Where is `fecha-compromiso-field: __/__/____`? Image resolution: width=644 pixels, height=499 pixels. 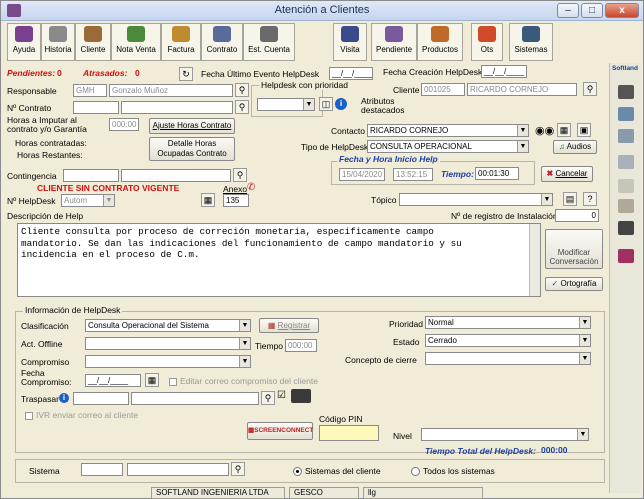 fecha-compromiso-field: __/__/____ is located at coordinates (113, 380).